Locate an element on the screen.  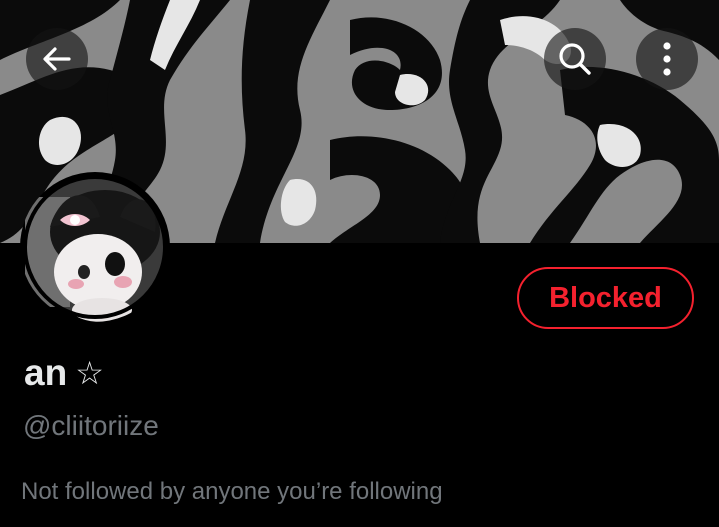
arrow-left-icon is located at coordinates (57, 59).